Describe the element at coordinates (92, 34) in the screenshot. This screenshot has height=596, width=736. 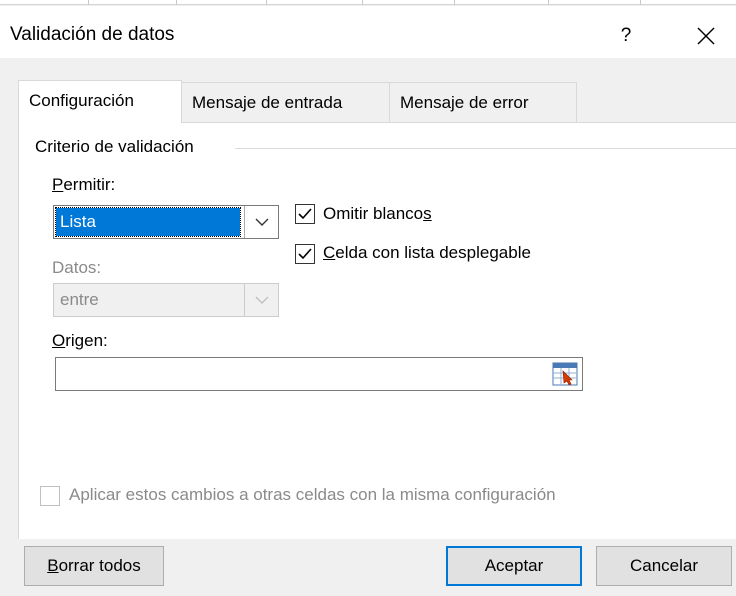
I see `dialog-title: Validación de datos` at that location.